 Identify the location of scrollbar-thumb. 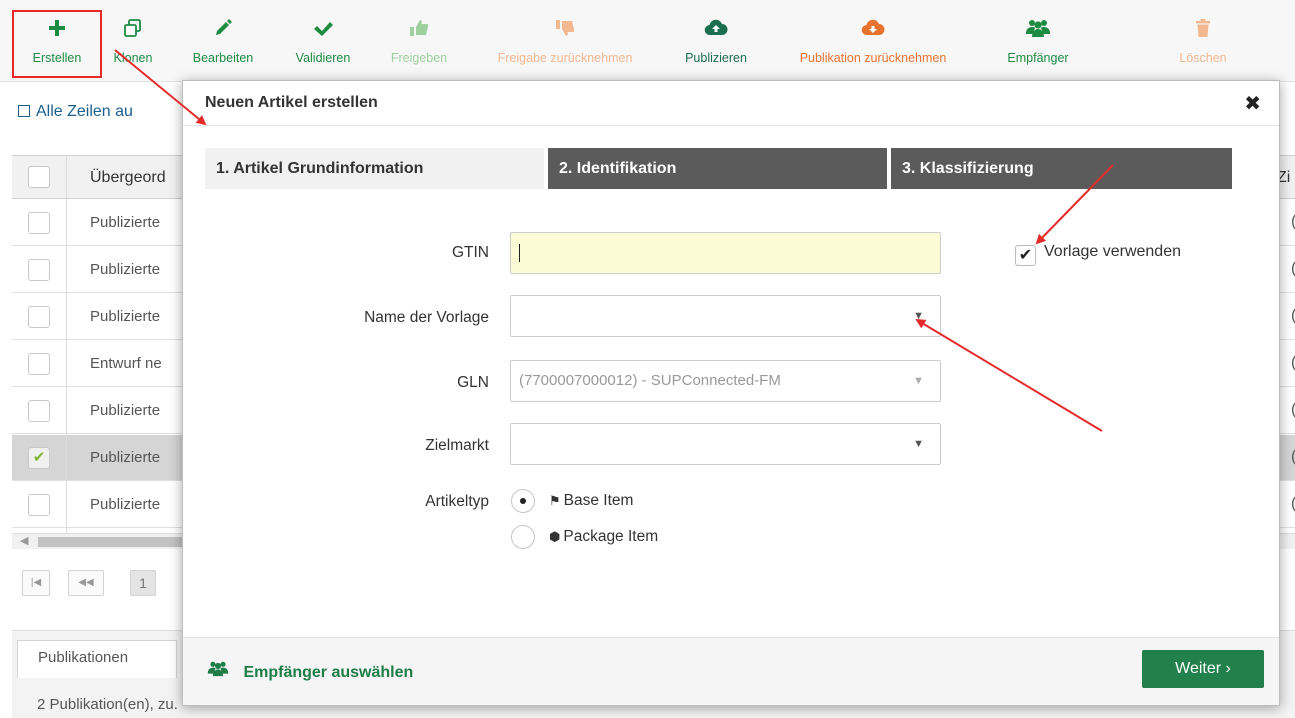
(118, 542).